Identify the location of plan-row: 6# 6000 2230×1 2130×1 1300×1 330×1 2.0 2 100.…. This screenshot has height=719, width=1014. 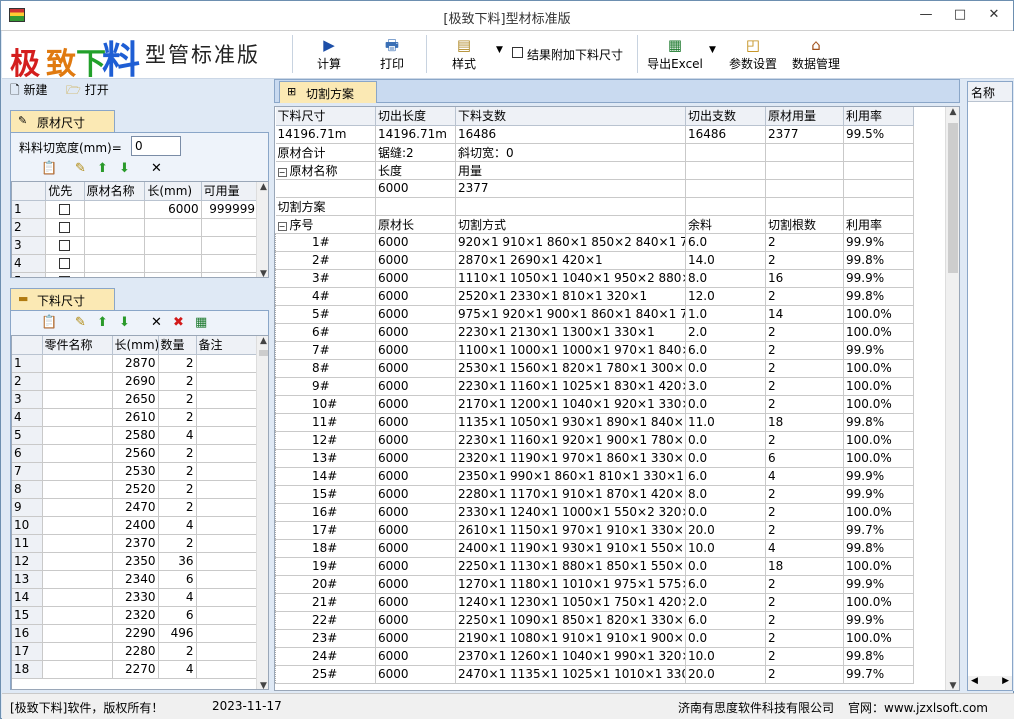
(594, 332).